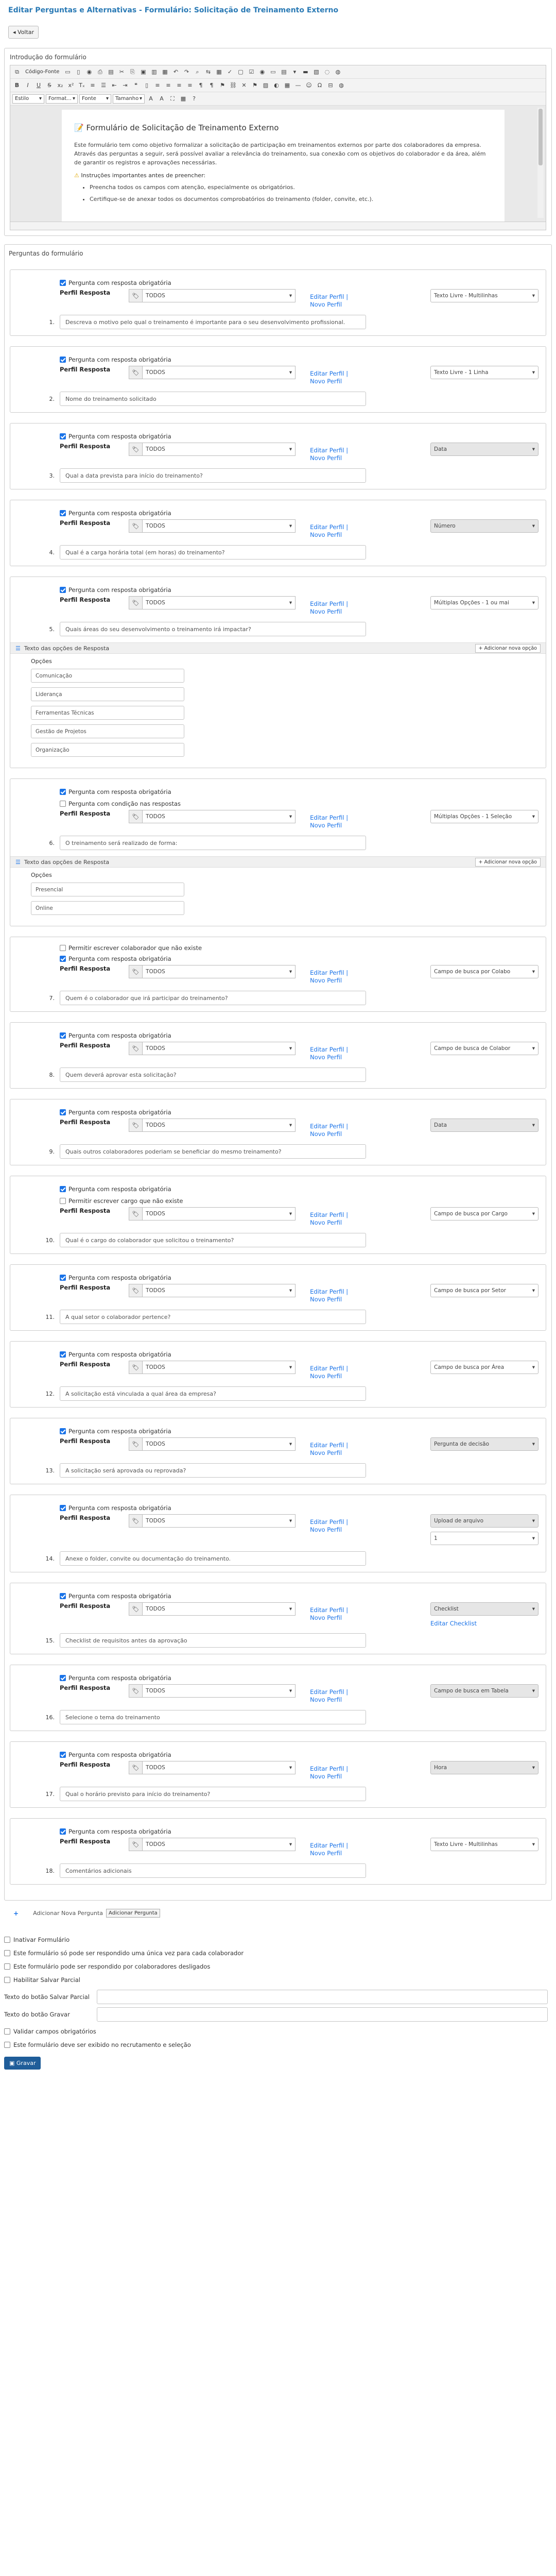 This screenshot has width=556, height=2576. I want to click on edit-checklist-link: Editar Checklist, so click(484, 1623).